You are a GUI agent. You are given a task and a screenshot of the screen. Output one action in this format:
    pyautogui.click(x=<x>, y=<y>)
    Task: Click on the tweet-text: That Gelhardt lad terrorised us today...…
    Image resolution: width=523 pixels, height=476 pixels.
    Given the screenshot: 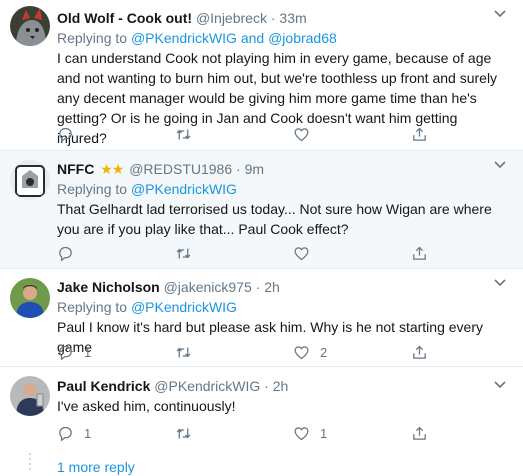 What is the action you would take?
    pyautogui.click(x=274, y=219)
    